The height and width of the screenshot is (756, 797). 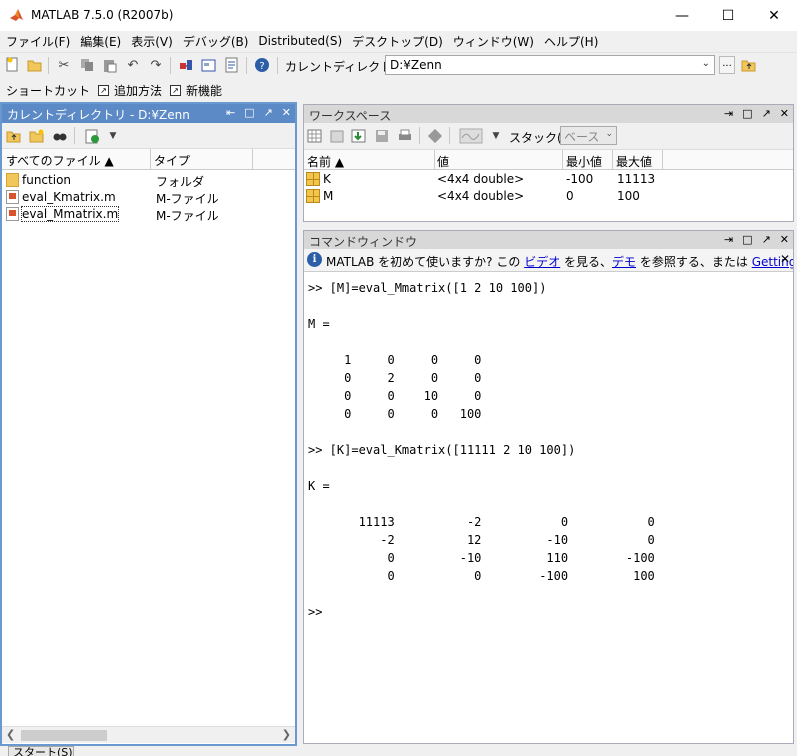 I want to click on parent-folder-icon, so click(x=14, y=136).